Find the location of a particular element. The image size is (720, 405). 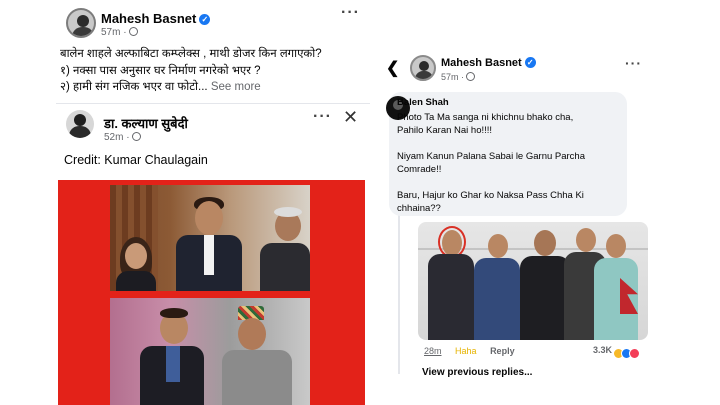

photo-group-bottom is located at coordinates (210, 351).